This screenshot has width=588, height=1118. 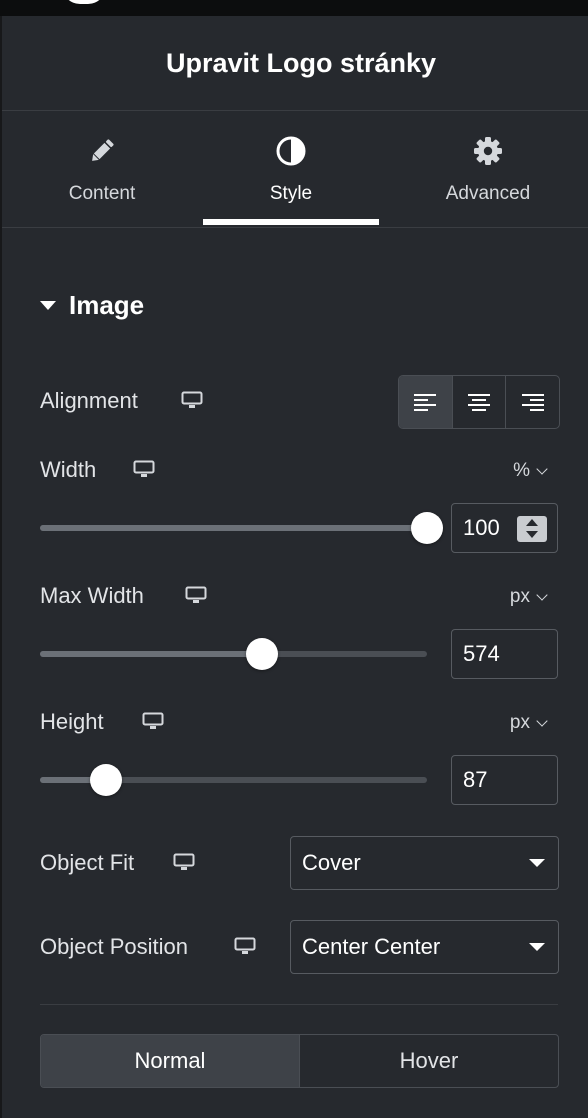 What do you see at coordinates (428, 1061) in the screenshot?
I see `hover-tab: Hover` at bounding box center [428, 1061].